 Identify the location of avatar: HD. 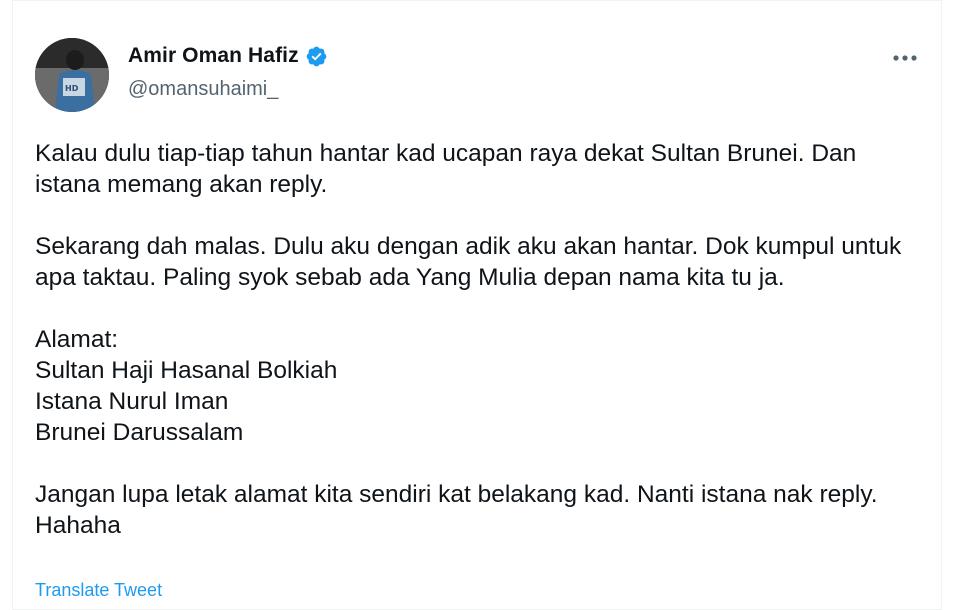
(72, 75).